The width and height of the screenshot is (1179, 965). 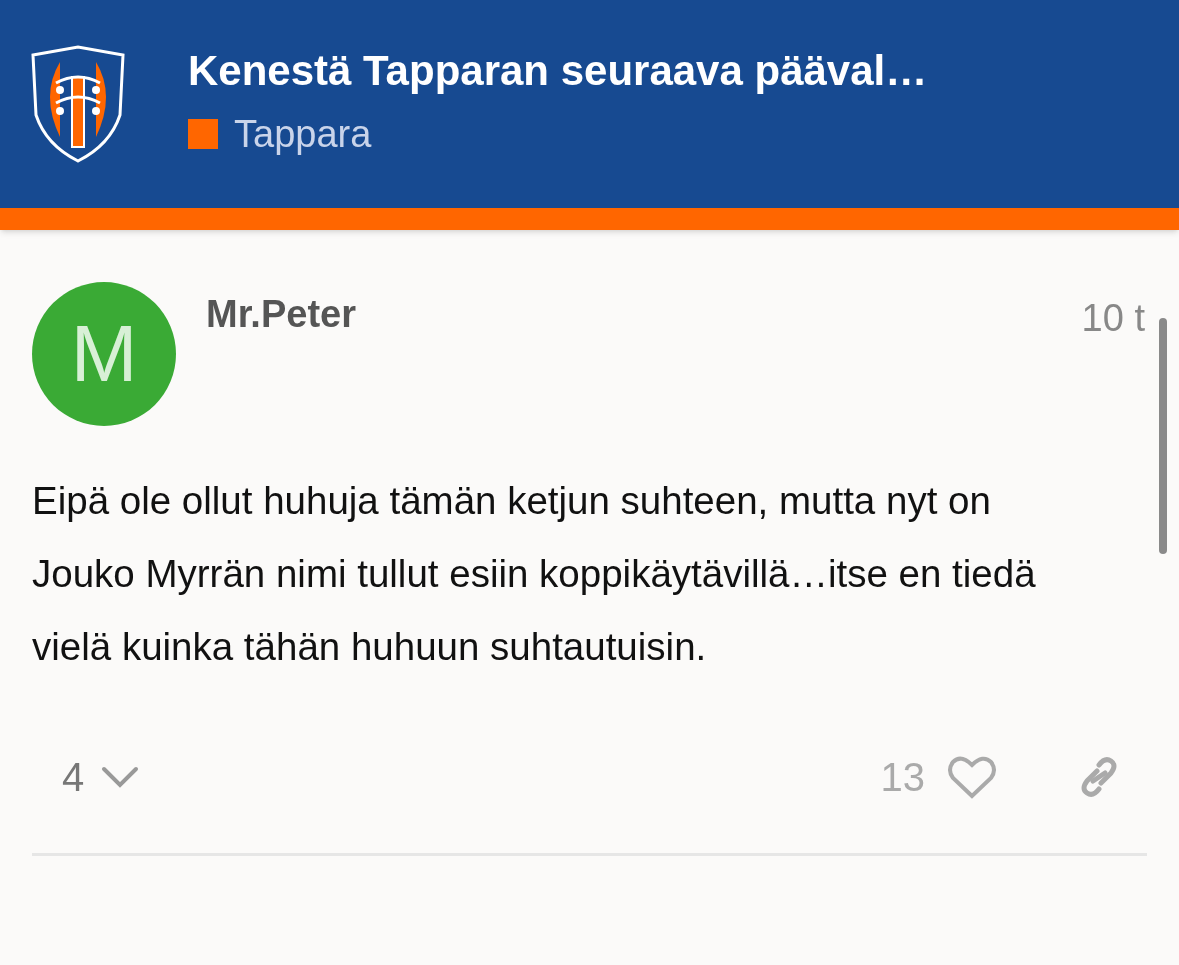 What do you see at coordinates (303, 134) in the screenshot?
I see `category-link: Tappara` at bounding box center [303, 134].